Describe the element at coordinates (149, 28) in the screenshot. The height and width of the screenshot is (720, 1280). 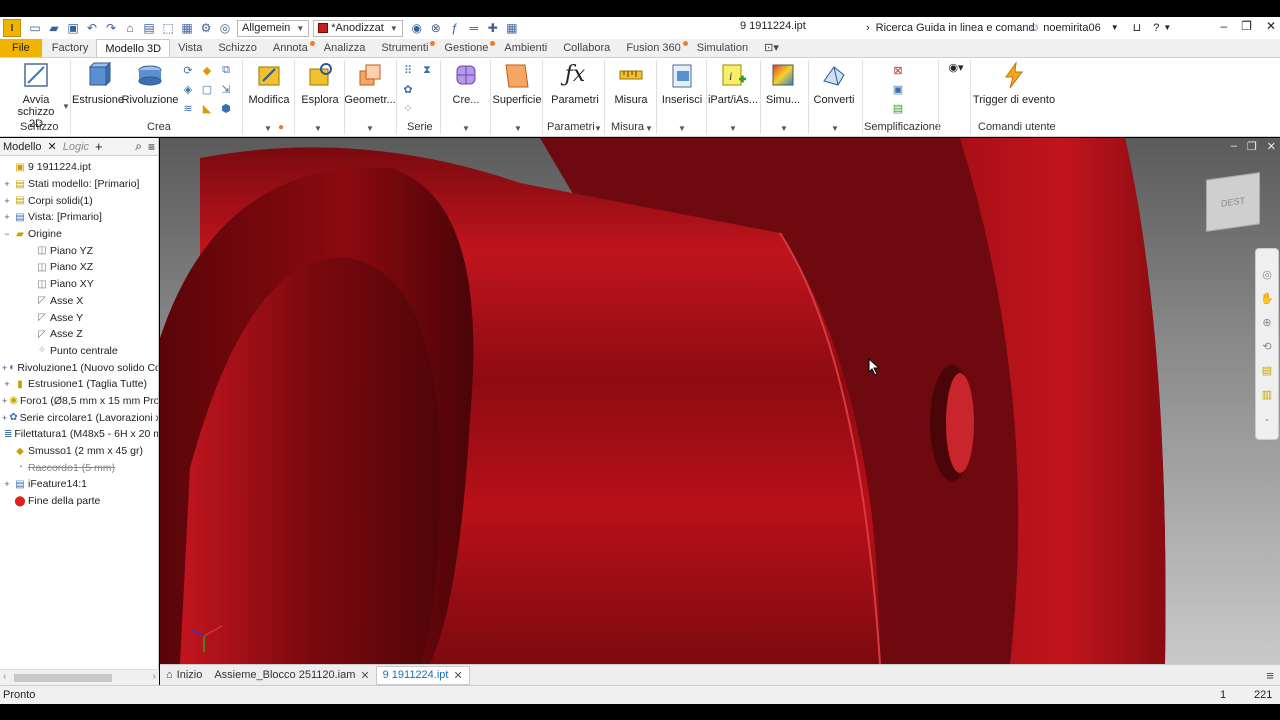
I see `update-icon: ▤` at that location.